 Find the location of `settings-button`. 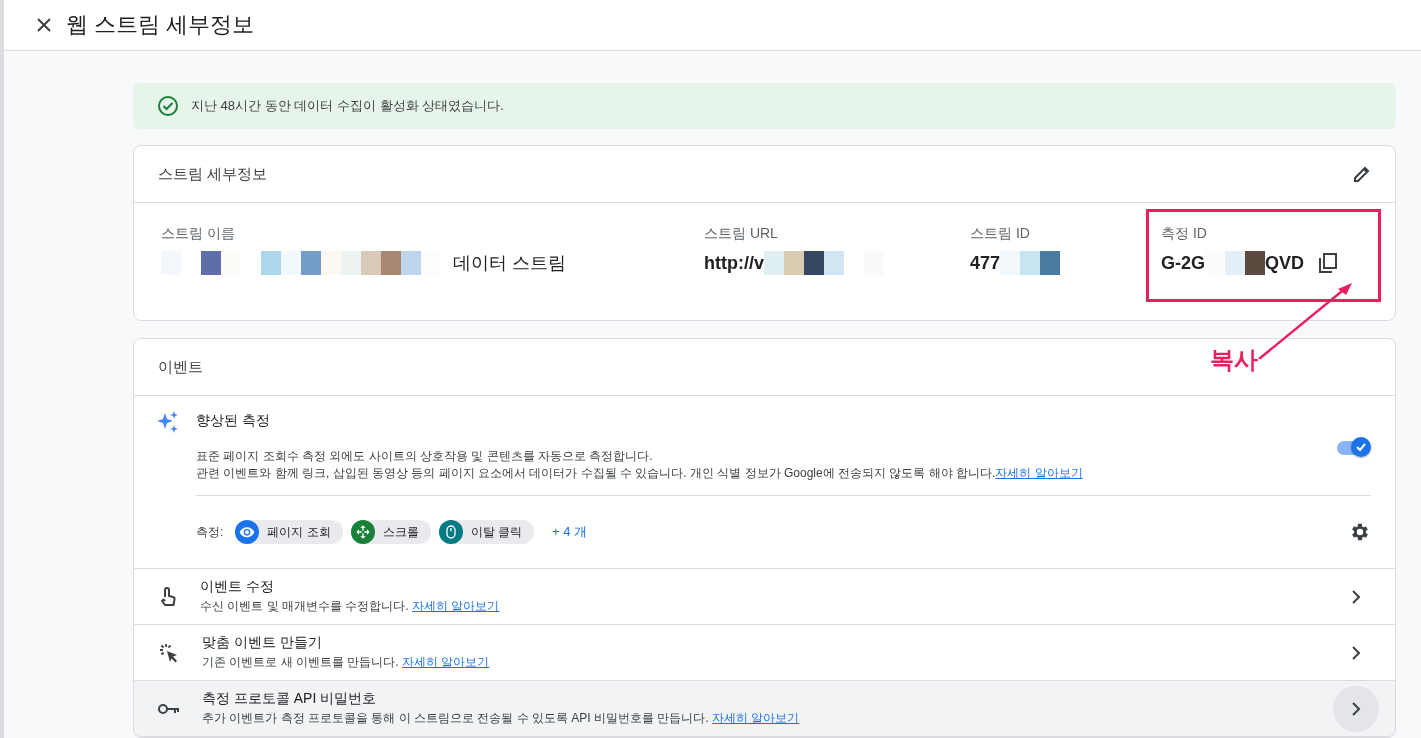

settings-button is located at coordinates (1360, 532).